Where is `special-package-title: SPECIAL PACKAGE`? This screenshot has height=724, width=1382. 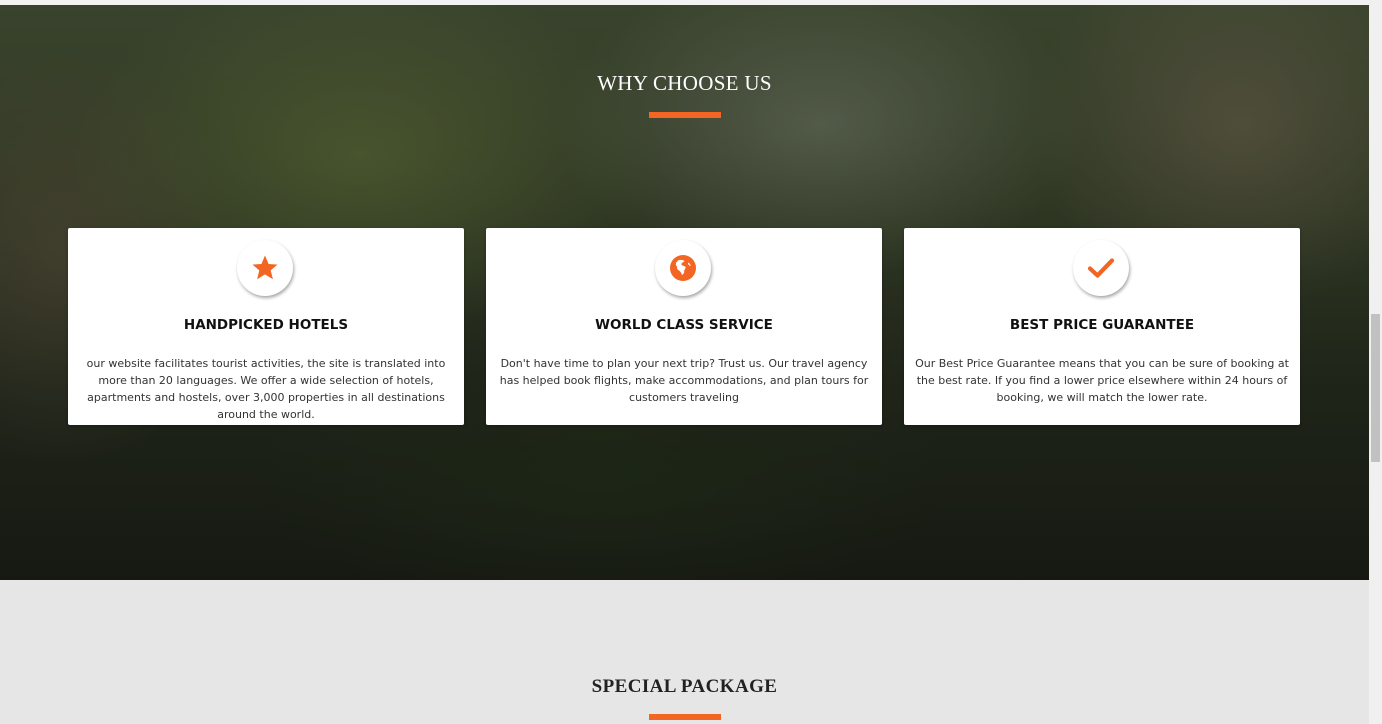
special-package-title: SPECIAL PACKAGE is located at coordinates (684, 686).